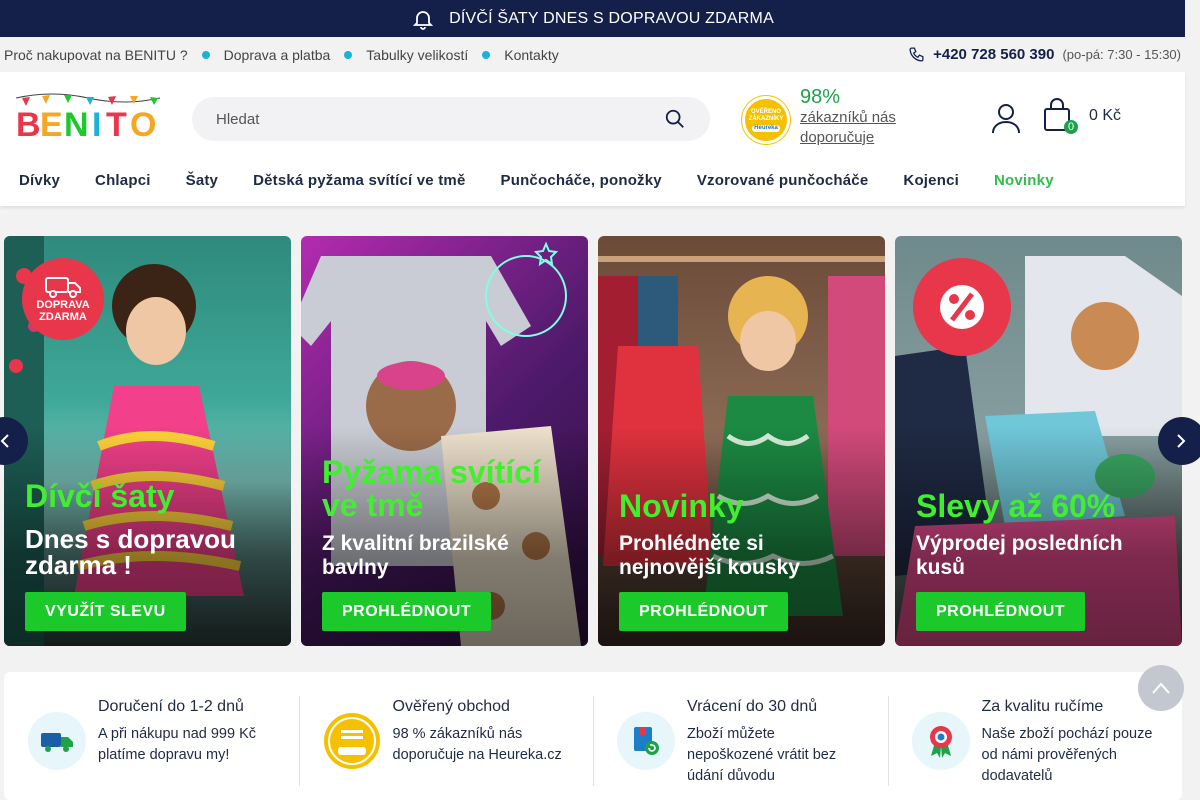 This screenshot has height=800, width=1200. Describe the element at coordinates (580, 180) in the screenshot. I see `nav-item-puncochace: Punčocháče, ponožky` at that location.